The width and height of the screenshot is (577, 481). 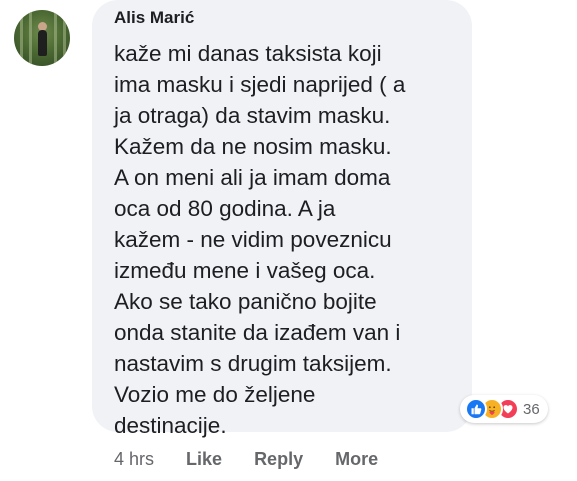 I want to click on comment-line: kaže mi danas taksista koji, so click(x=248, y=53).